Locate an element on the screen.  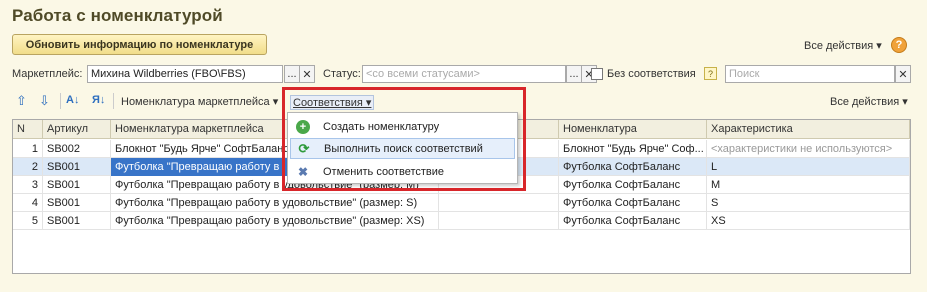
all-actions-top-menu: Все действия ▾ is located at coordinates (843, 45).